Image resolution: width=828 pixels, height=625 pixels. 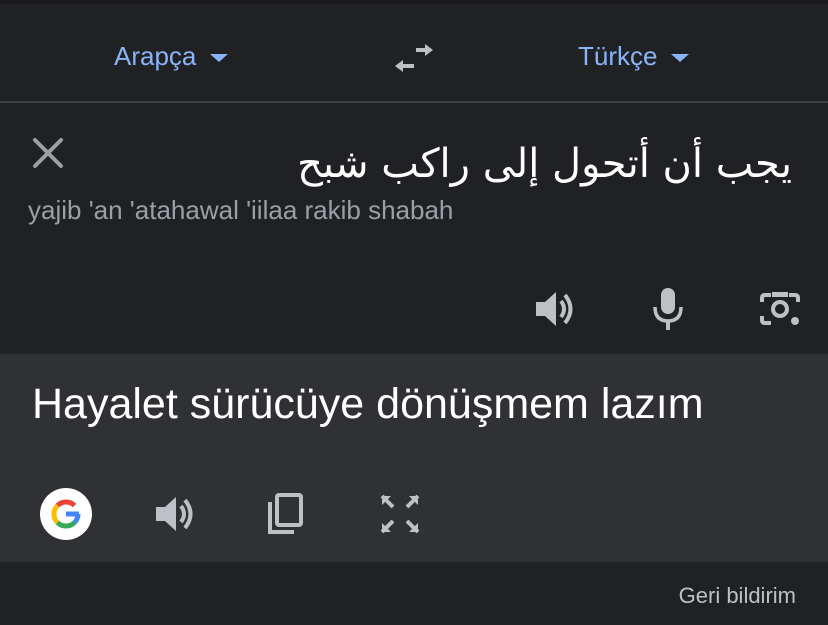 I want to click on listen-translation-button, so click(x=176, y=514).